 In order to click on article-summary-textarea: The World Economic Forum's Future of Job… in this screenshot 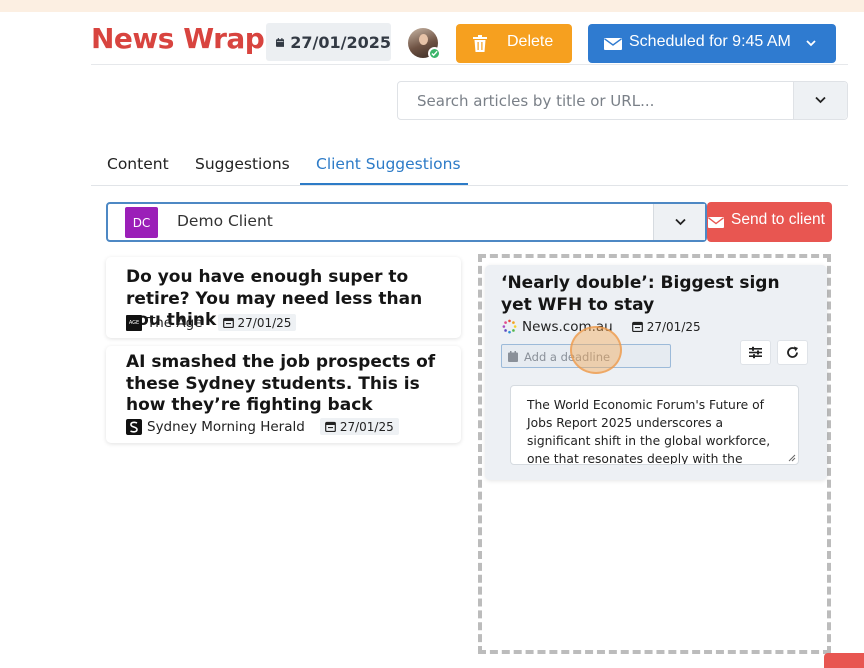, I will do `click(654, 425)`.